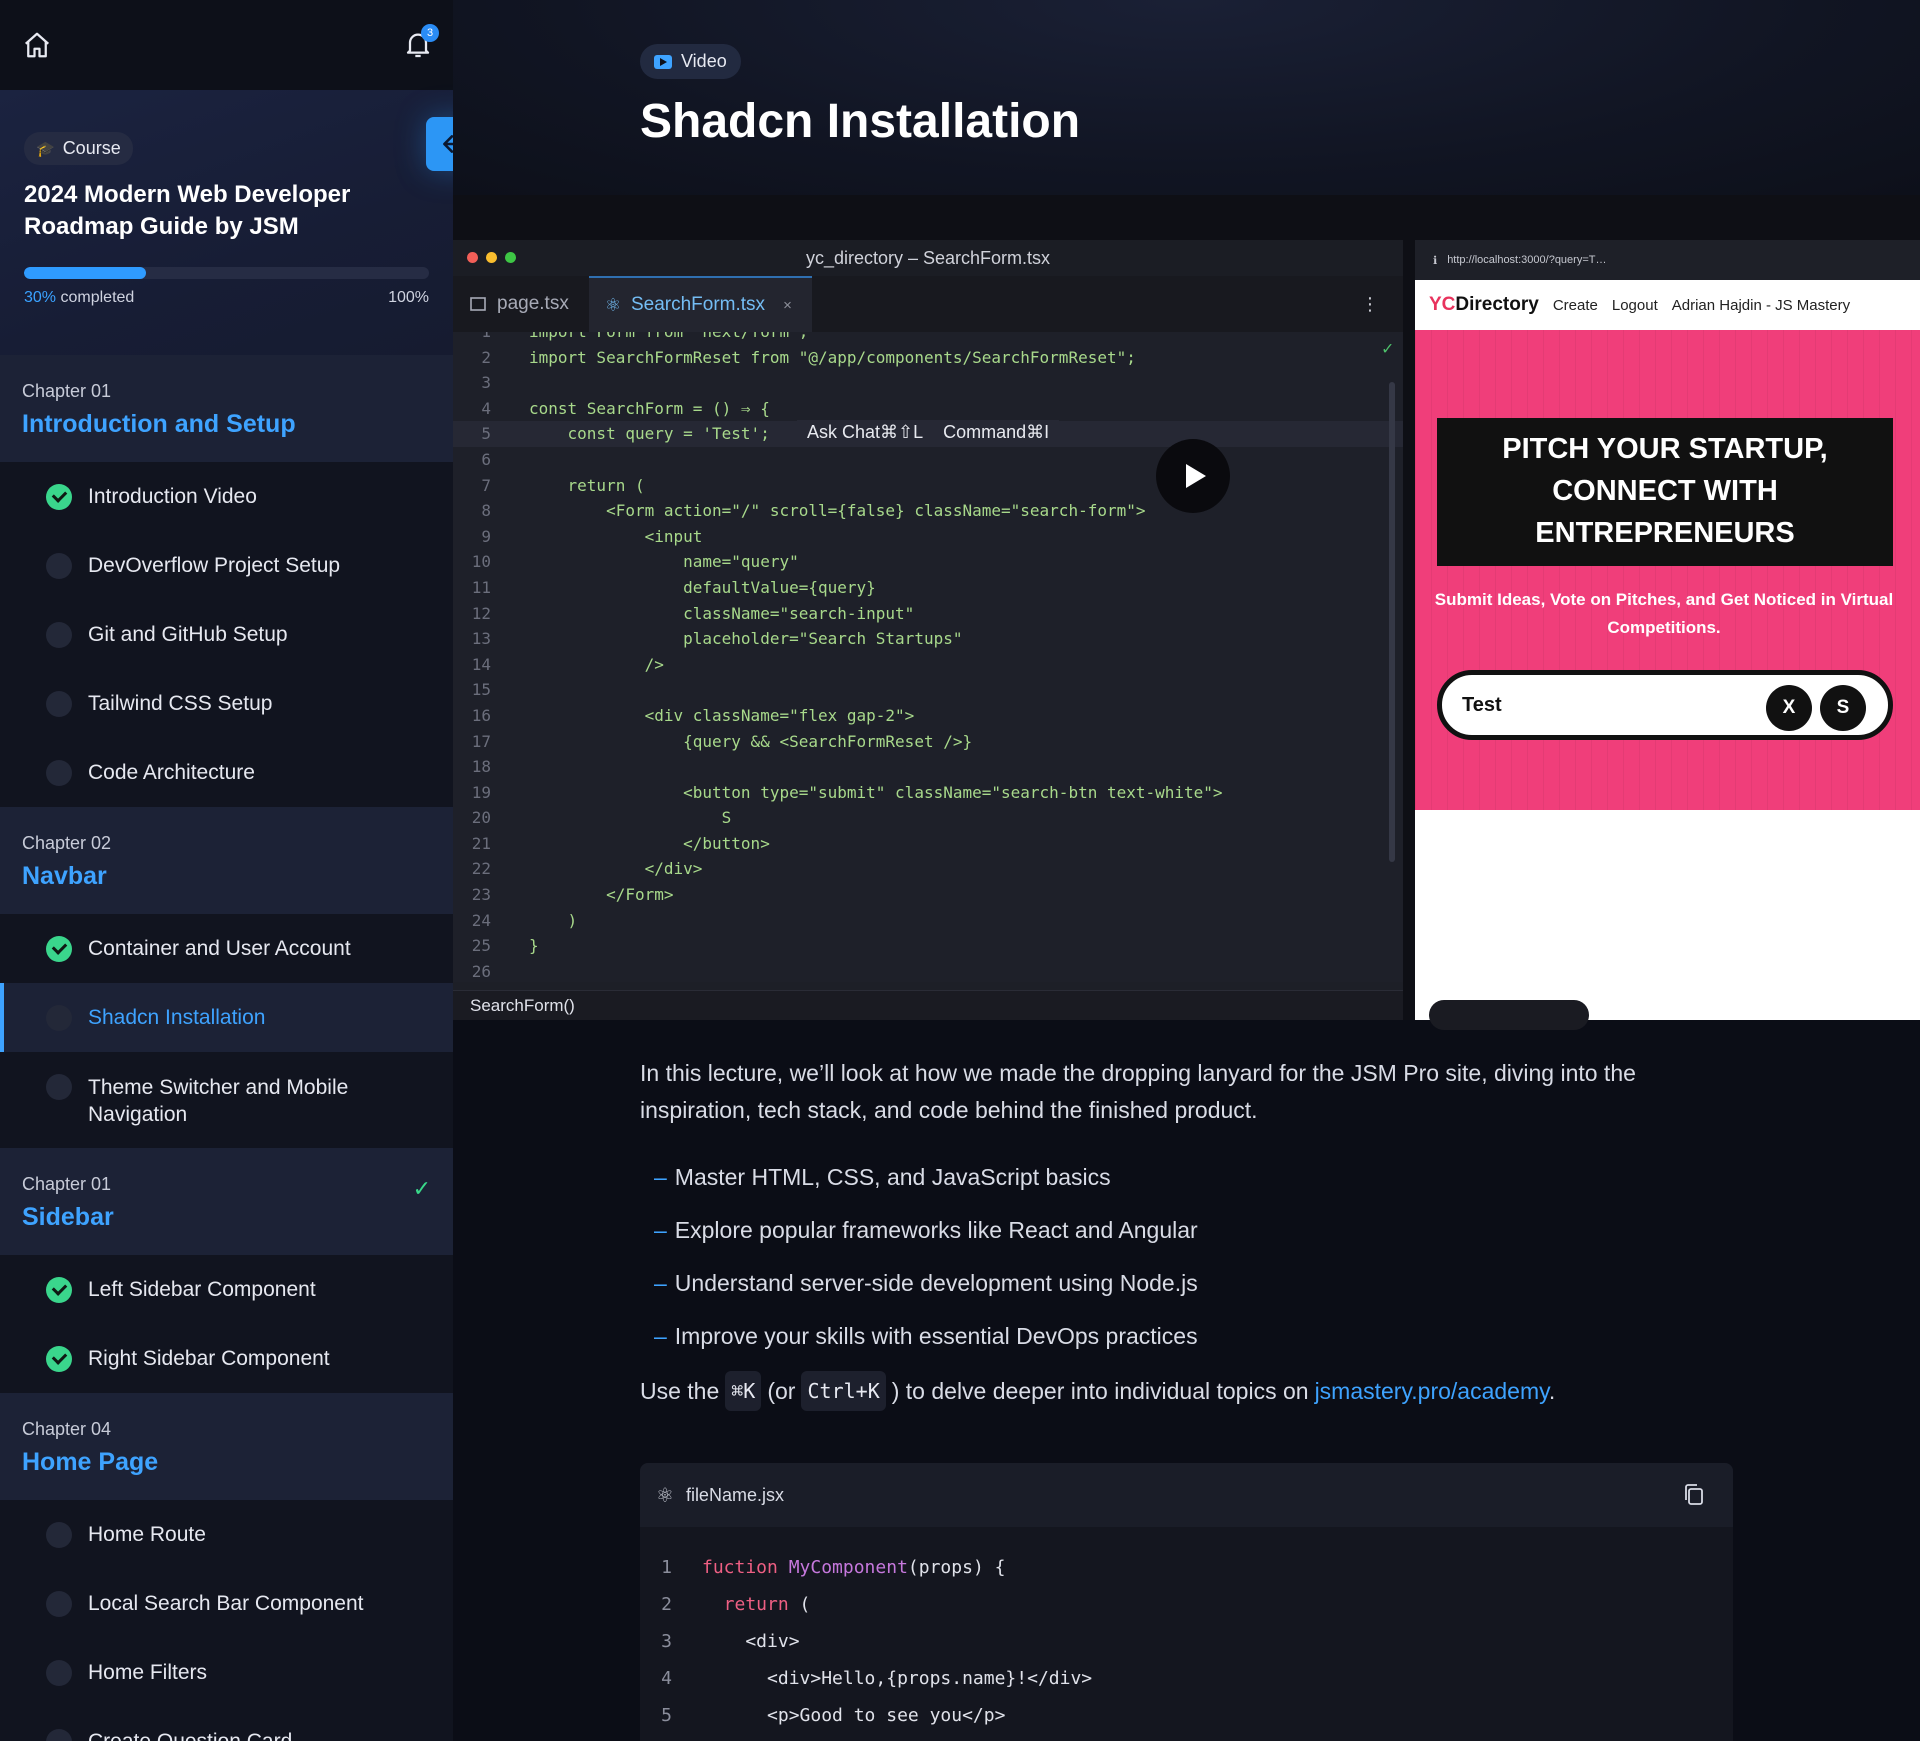 The image size is (1920, 1741). Describe the element at coordinates (787, 305) in the screenshot. I see `tab-close-icon: ×` at that location.